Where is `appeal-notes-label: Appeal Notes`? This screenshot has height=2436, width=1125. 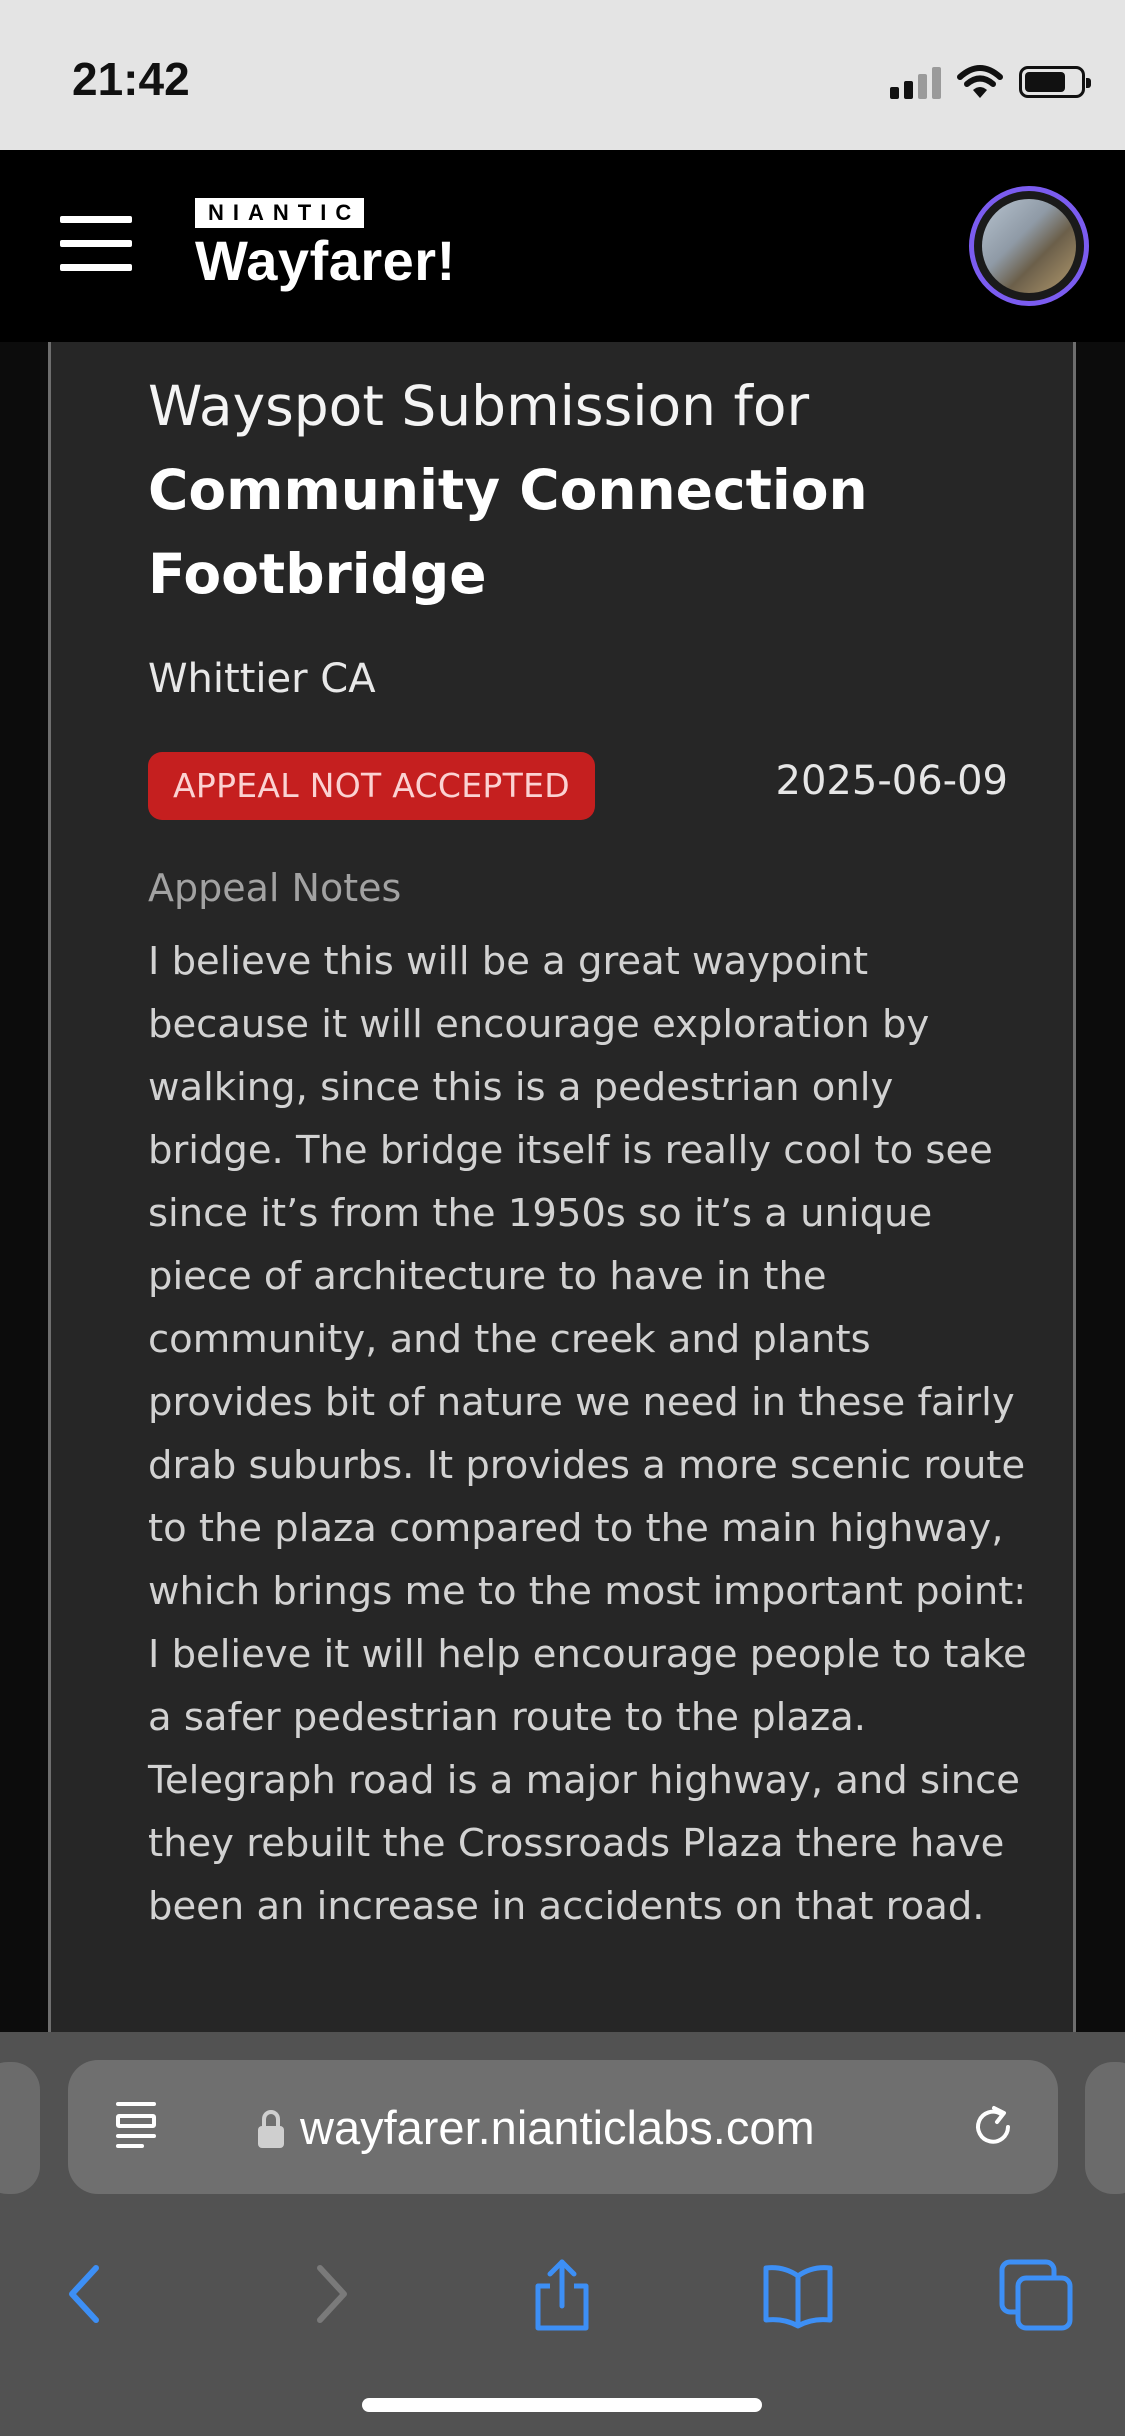 appeal-notes-label: Appeal Notes is located at coordinates (275, 888).